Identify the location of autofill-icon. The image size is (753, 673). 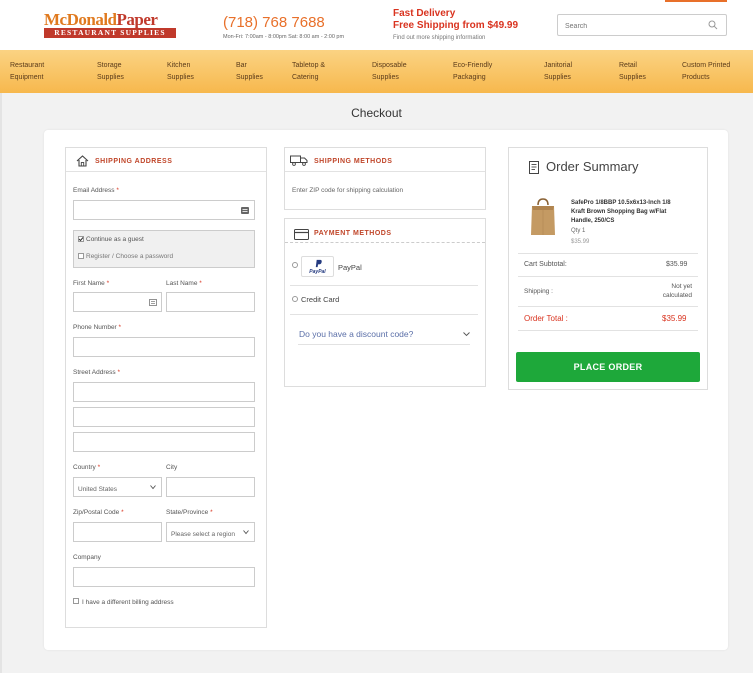
(245, 210).